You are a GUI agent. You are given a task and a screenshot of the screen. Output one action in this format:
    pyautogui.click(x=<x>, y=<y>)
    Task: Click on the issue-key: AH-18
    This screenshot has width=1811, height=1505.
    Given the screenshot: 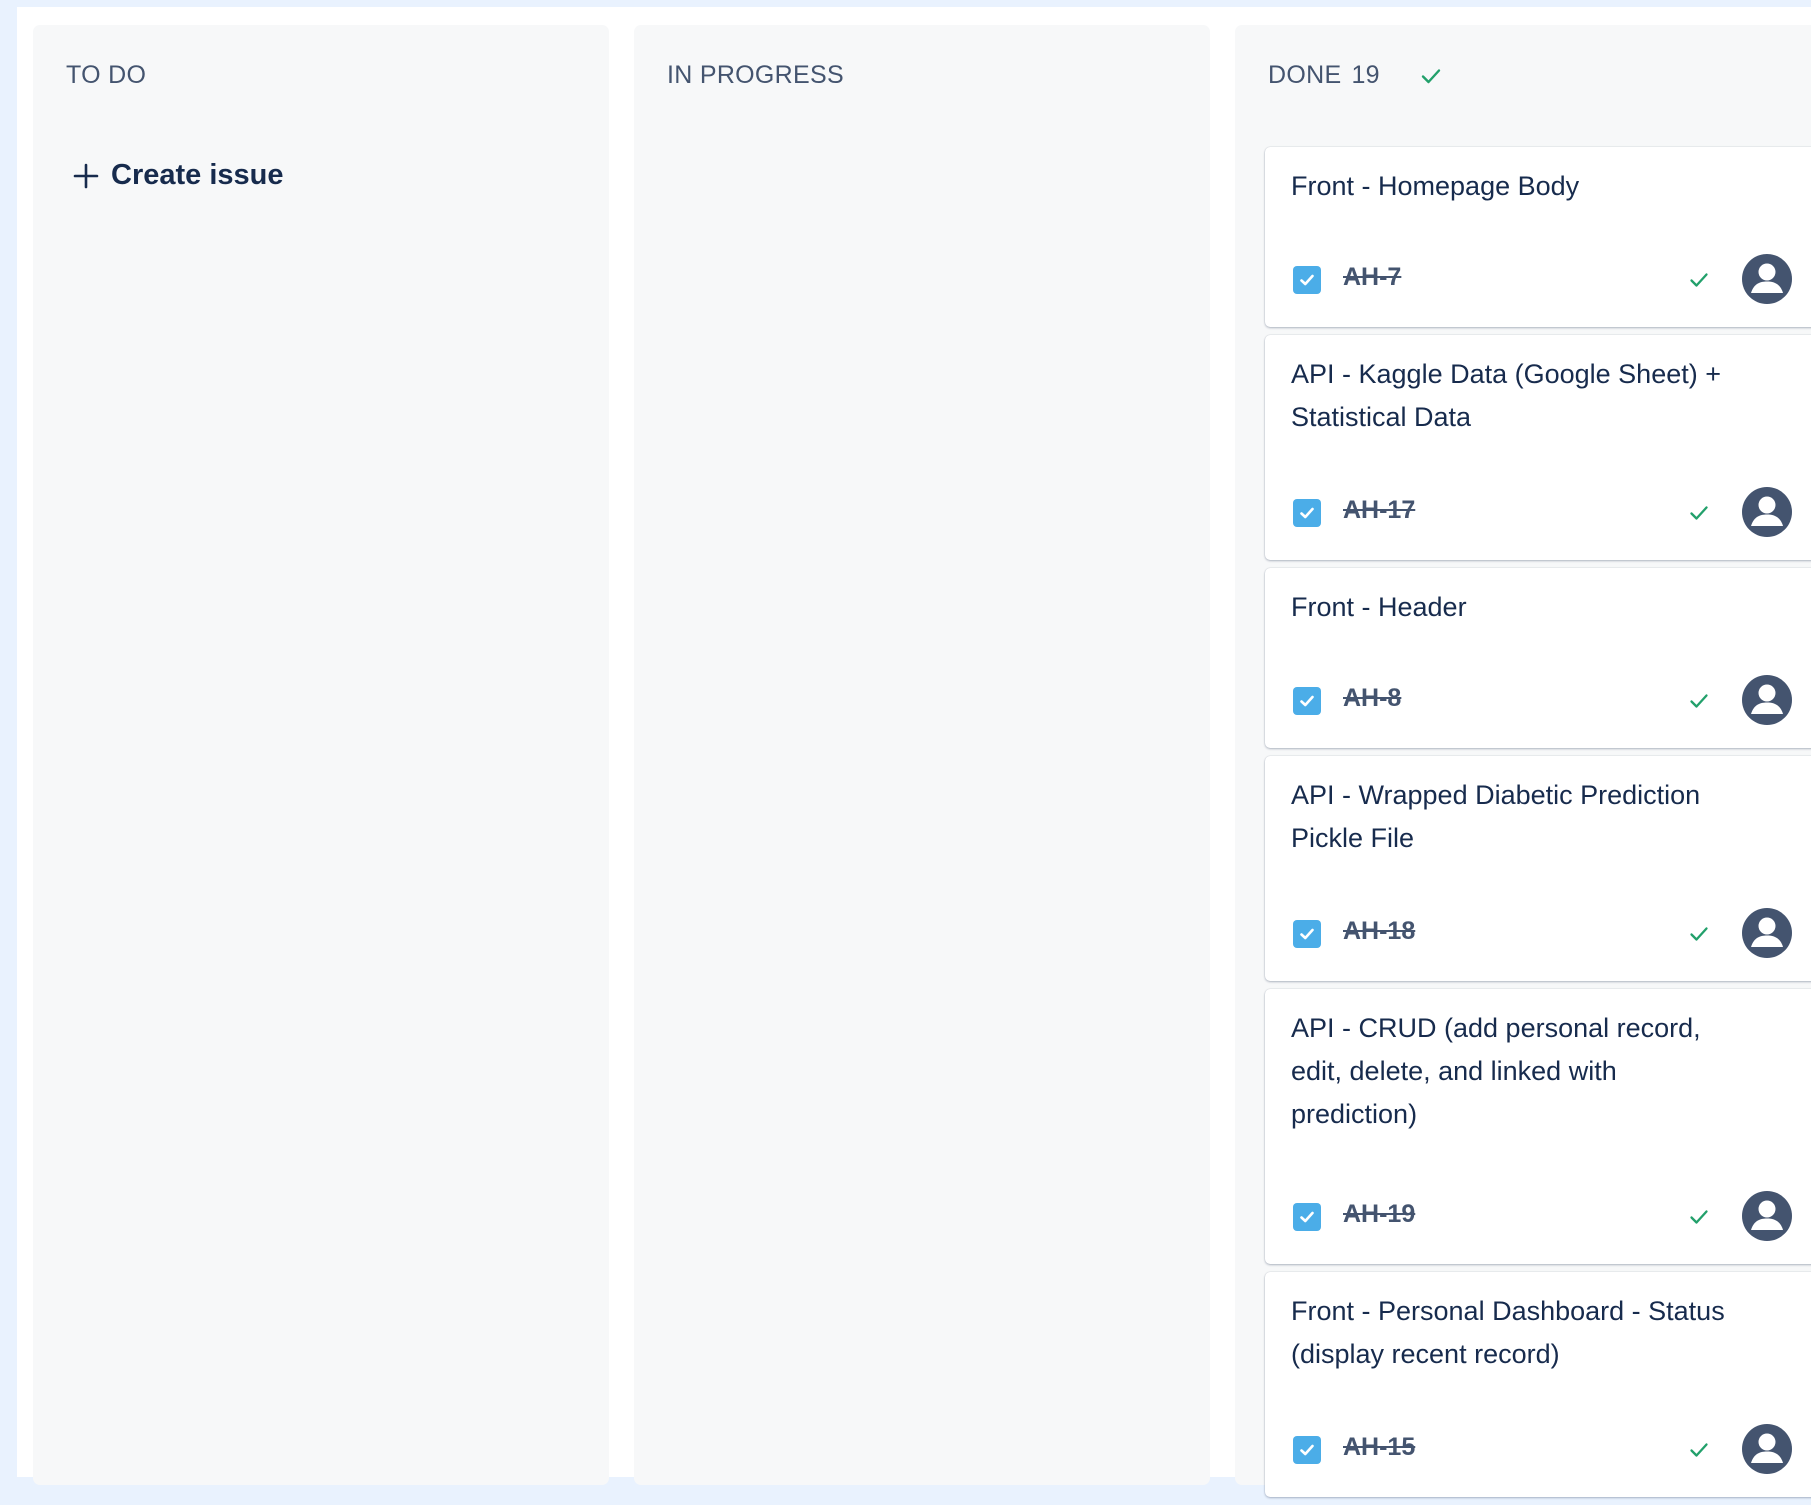 What is the action you would take?
    pyautogui.click(x=1379, y=931)
    